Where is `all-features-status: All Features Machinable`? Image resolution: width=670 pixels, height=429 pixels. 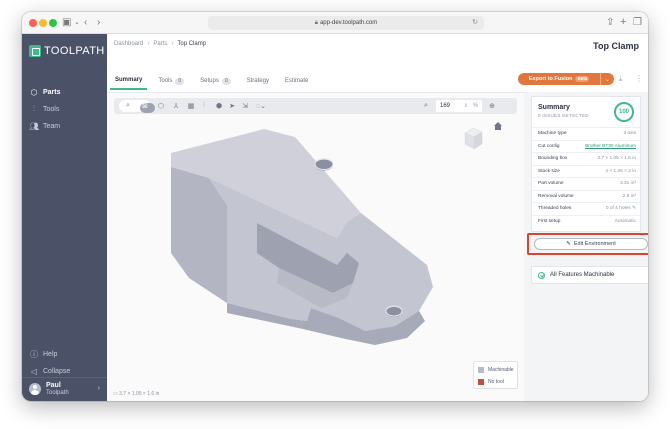 all-features-status: All Features Machinable is located at coordinates (589, 275).